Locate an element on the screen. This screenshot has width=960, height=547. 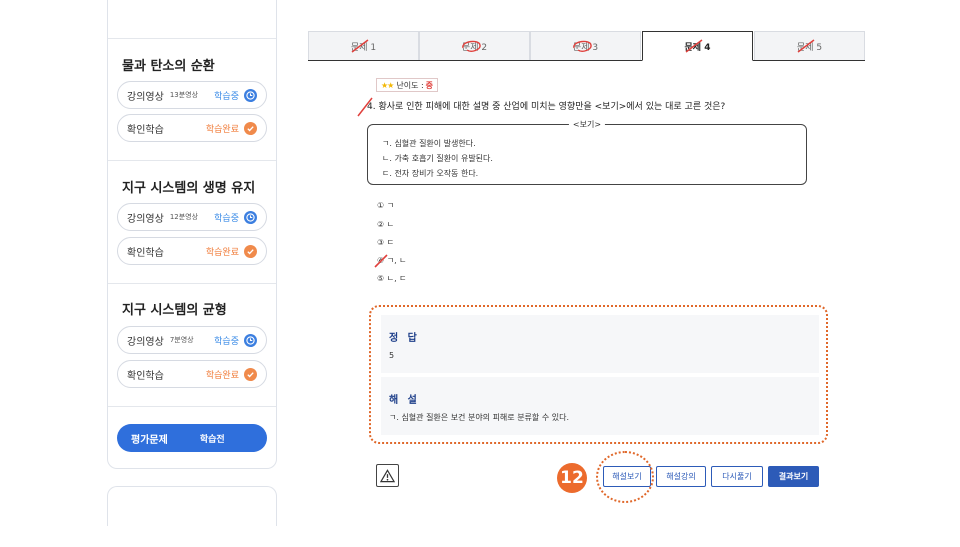
tab-question-5: 문제 5 is located at coordinates (809, 45).